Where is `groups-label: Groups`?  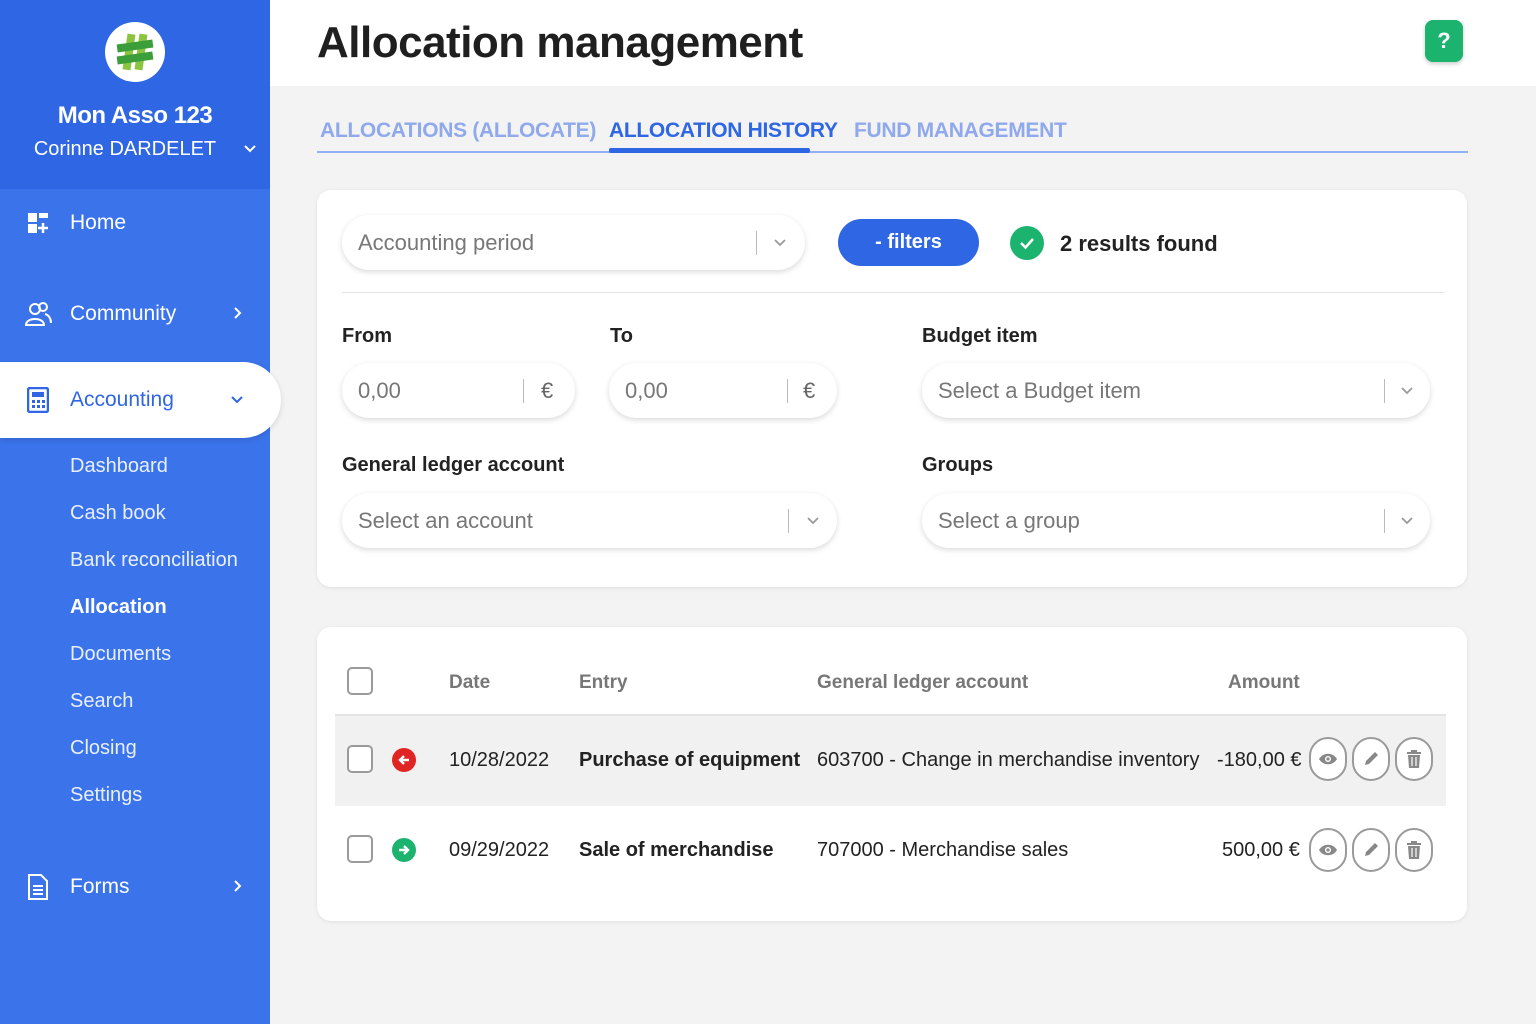
groups-label: Groups is located at coordinates (958, 465).